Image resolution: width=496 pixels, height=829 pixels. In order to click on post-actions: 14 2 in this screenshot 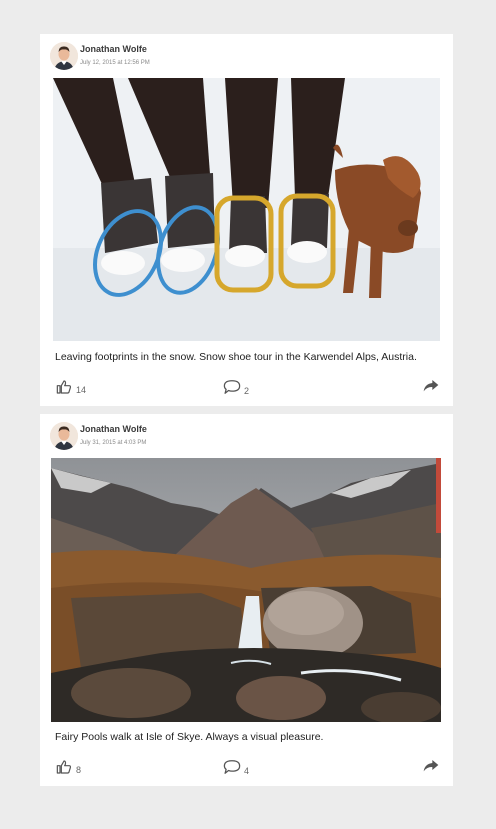, I will do `click(246, 390)`.